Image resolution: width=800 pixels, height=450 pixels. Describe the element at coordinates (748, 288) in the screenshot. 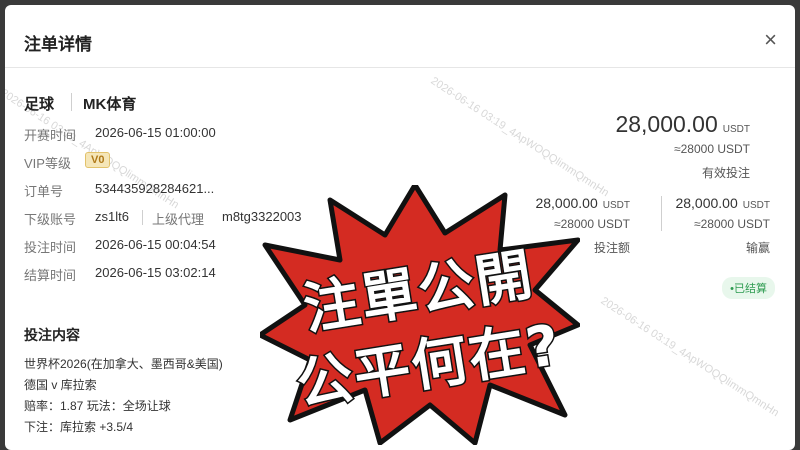

I see `status-badge: •已结算` at that location.